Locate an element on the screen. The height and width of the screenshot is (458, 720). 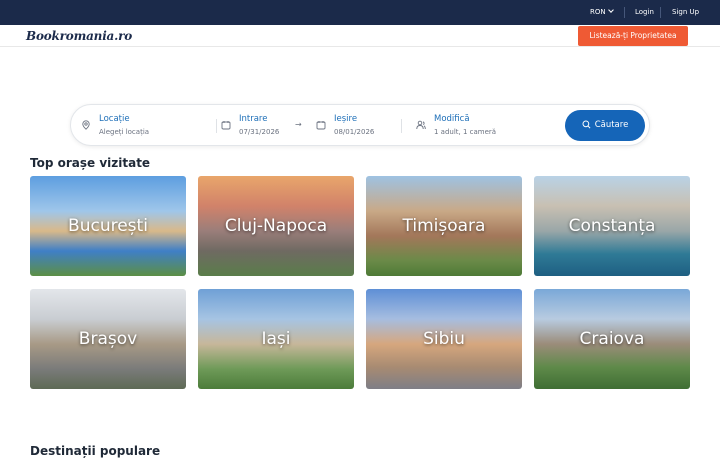
signup-link: Sign Up is located at coordinates (685, 12).